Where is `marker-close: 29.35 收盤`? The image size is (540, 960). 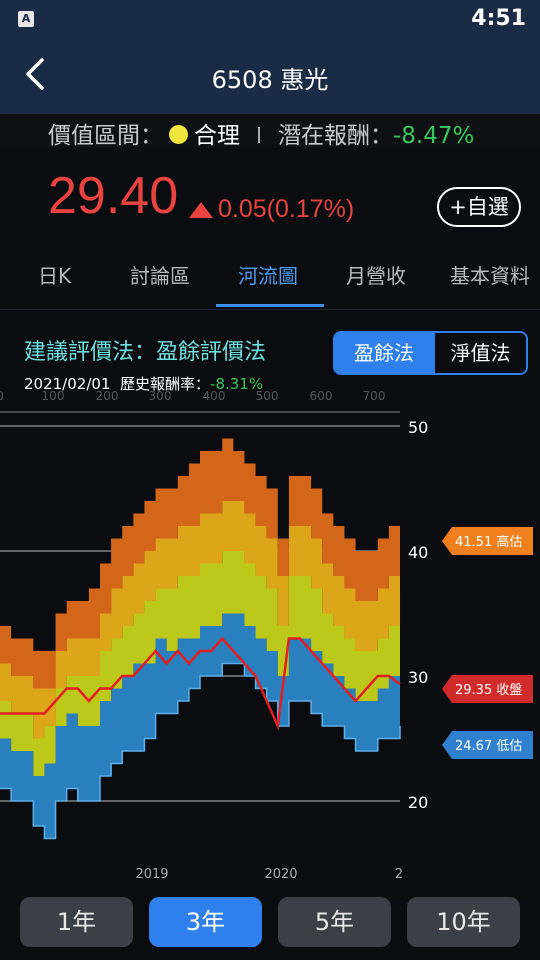 marker-close: 29.35 收盤 is located at coordinates (487, 689).